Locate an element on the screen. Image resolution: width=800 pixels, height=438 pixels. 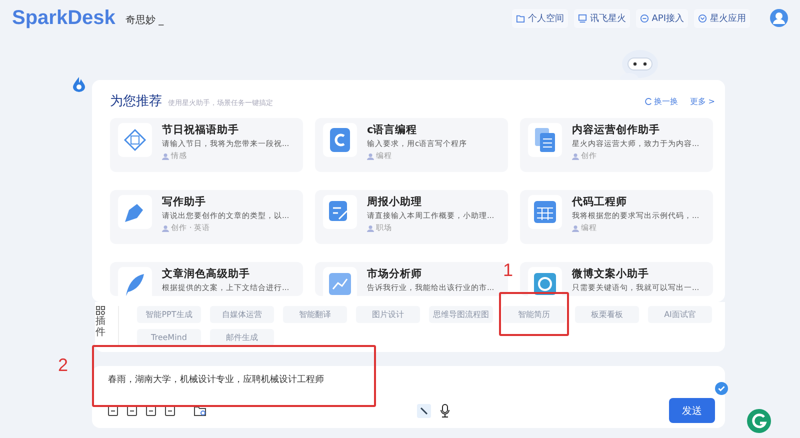
grid-icon is located at coordinates (100, 310).